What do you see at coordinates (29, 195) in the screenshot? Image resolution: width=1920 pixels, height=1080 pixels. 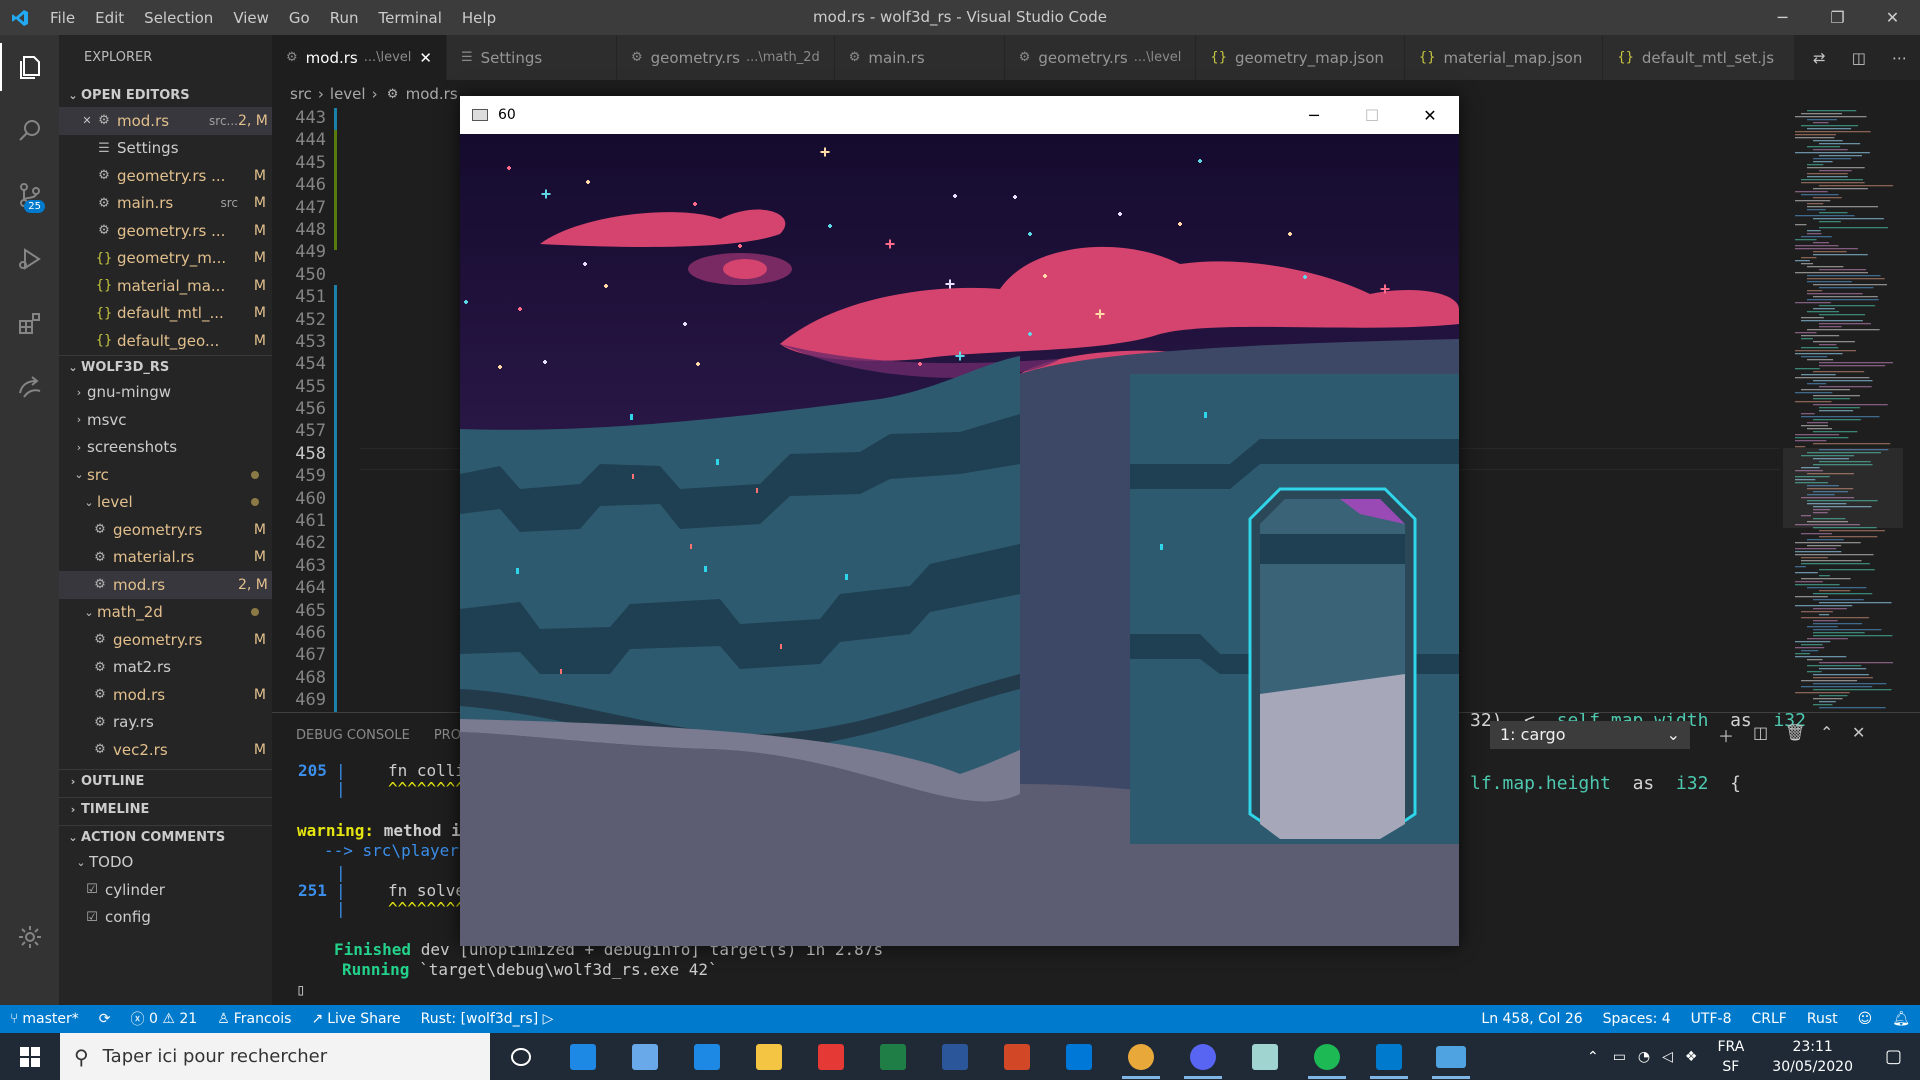 I see `source-control-icon: 25` at bounding box center [29, 195].